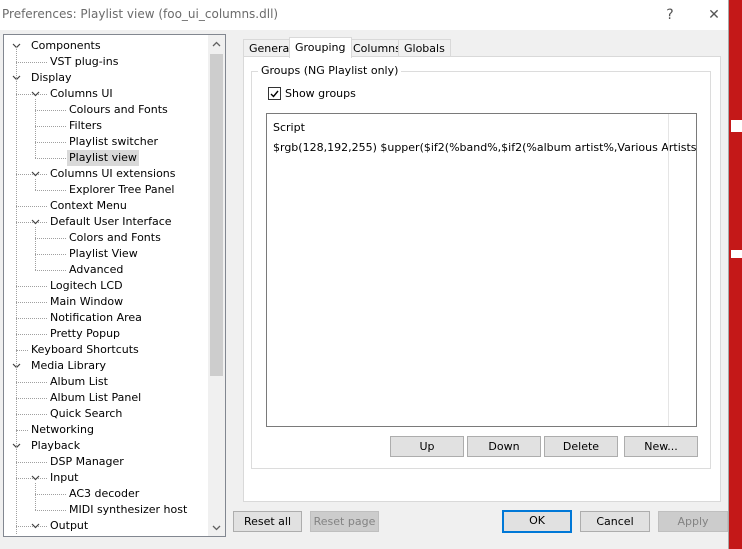  What do you see at coordinates (85, 126) in the screenshot?
I see `tree-item: Filters` at bounding box center [85, 126].